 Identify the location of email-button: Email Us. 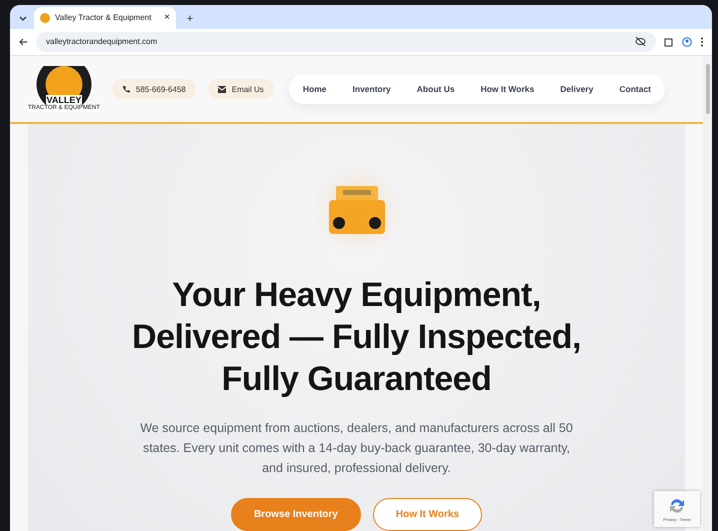
(241, 89).